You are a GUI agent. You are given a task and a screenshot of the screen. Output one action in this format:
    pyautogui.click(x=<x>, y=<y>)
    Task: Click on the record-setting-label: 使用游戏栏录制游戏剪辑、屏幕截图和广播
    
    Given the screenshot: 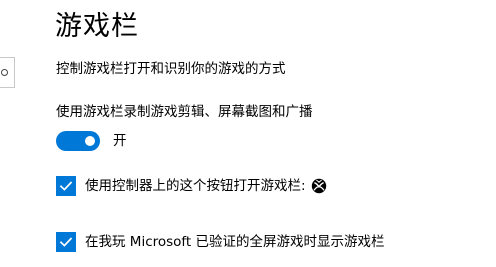 What is the action you would take?
    pyautogui.click(x=184, y=112)
    